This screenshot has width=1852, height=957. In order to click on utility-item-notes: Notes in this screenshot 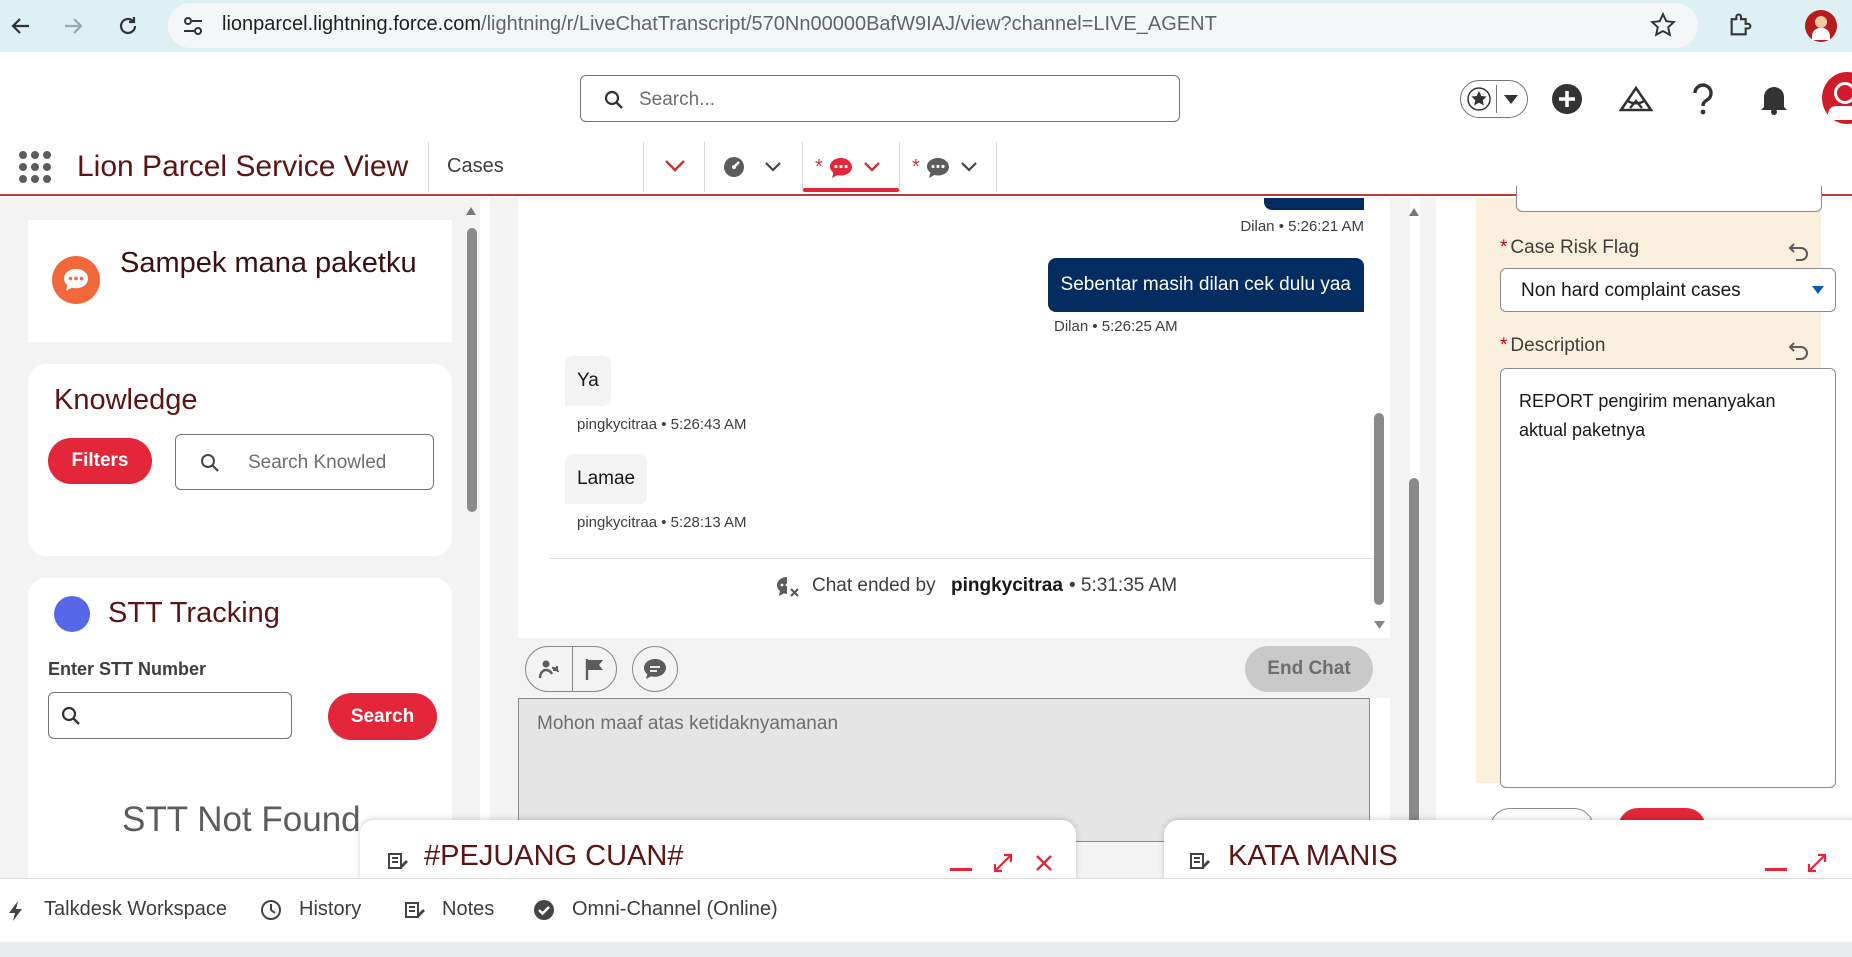, I will do `click(448, 909)`.